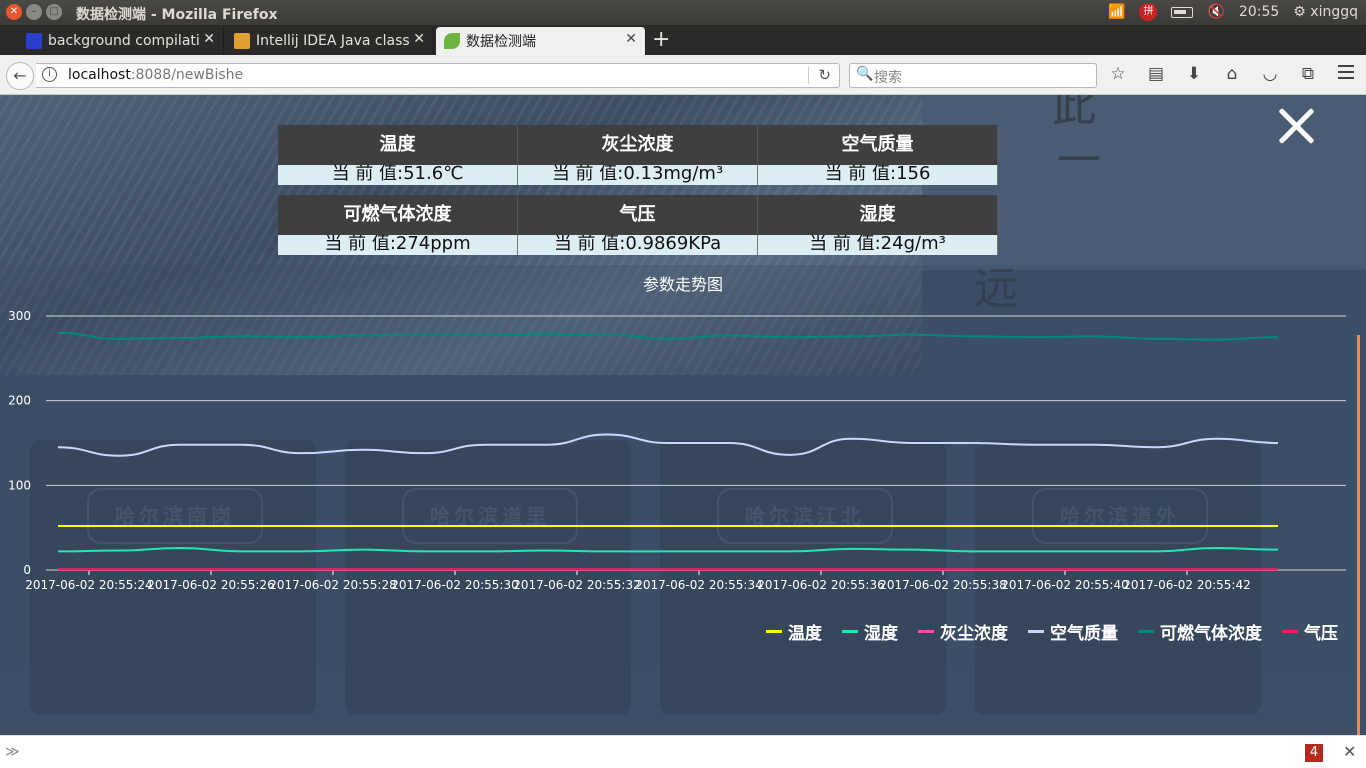 The width and height of the screenshot is (1366, 768). What do you see at coordinates (1064, 585) in the screenshot?
I see `x-tick-label: 2017-06-02 20:55:40` at bounding box center [1064, 585].